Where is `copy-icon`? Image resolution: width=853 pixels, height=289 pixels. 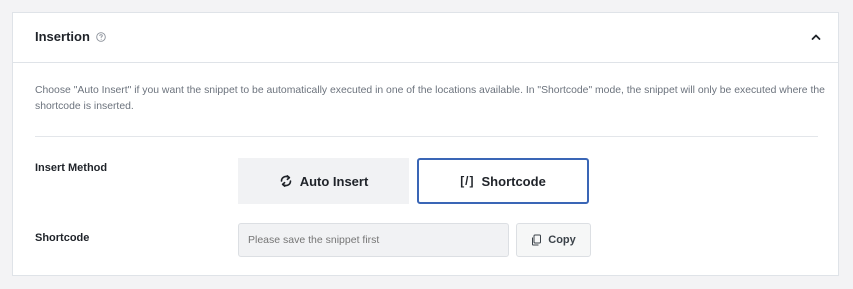
copy-icon is located at coordinates (537, 240).